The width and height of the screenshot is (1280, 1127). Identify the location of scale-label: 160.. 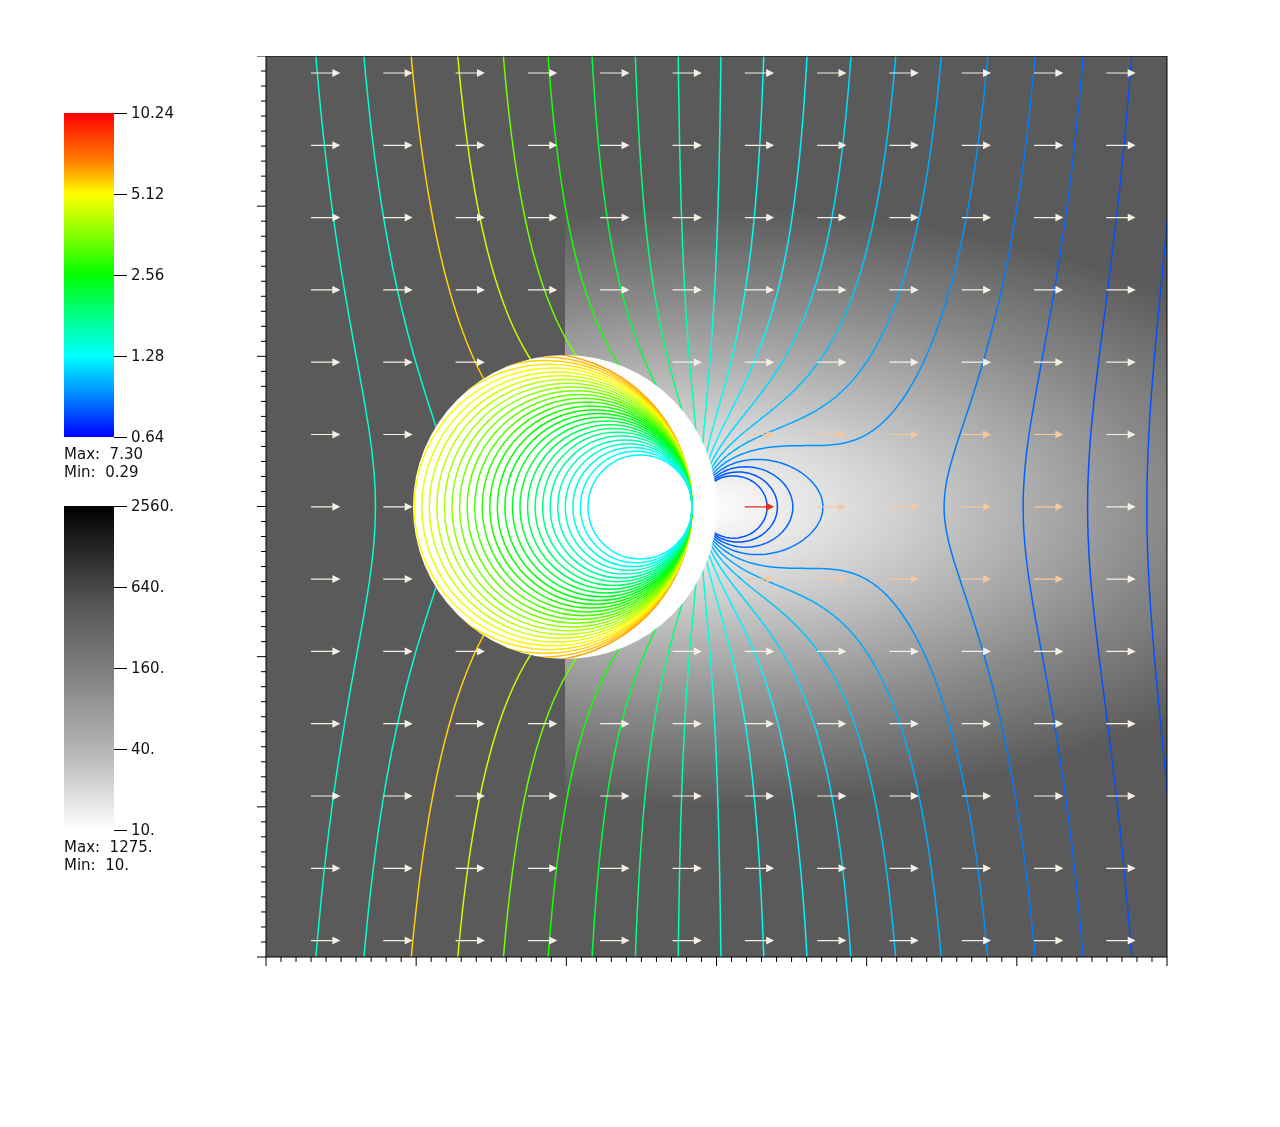
(148, 668).